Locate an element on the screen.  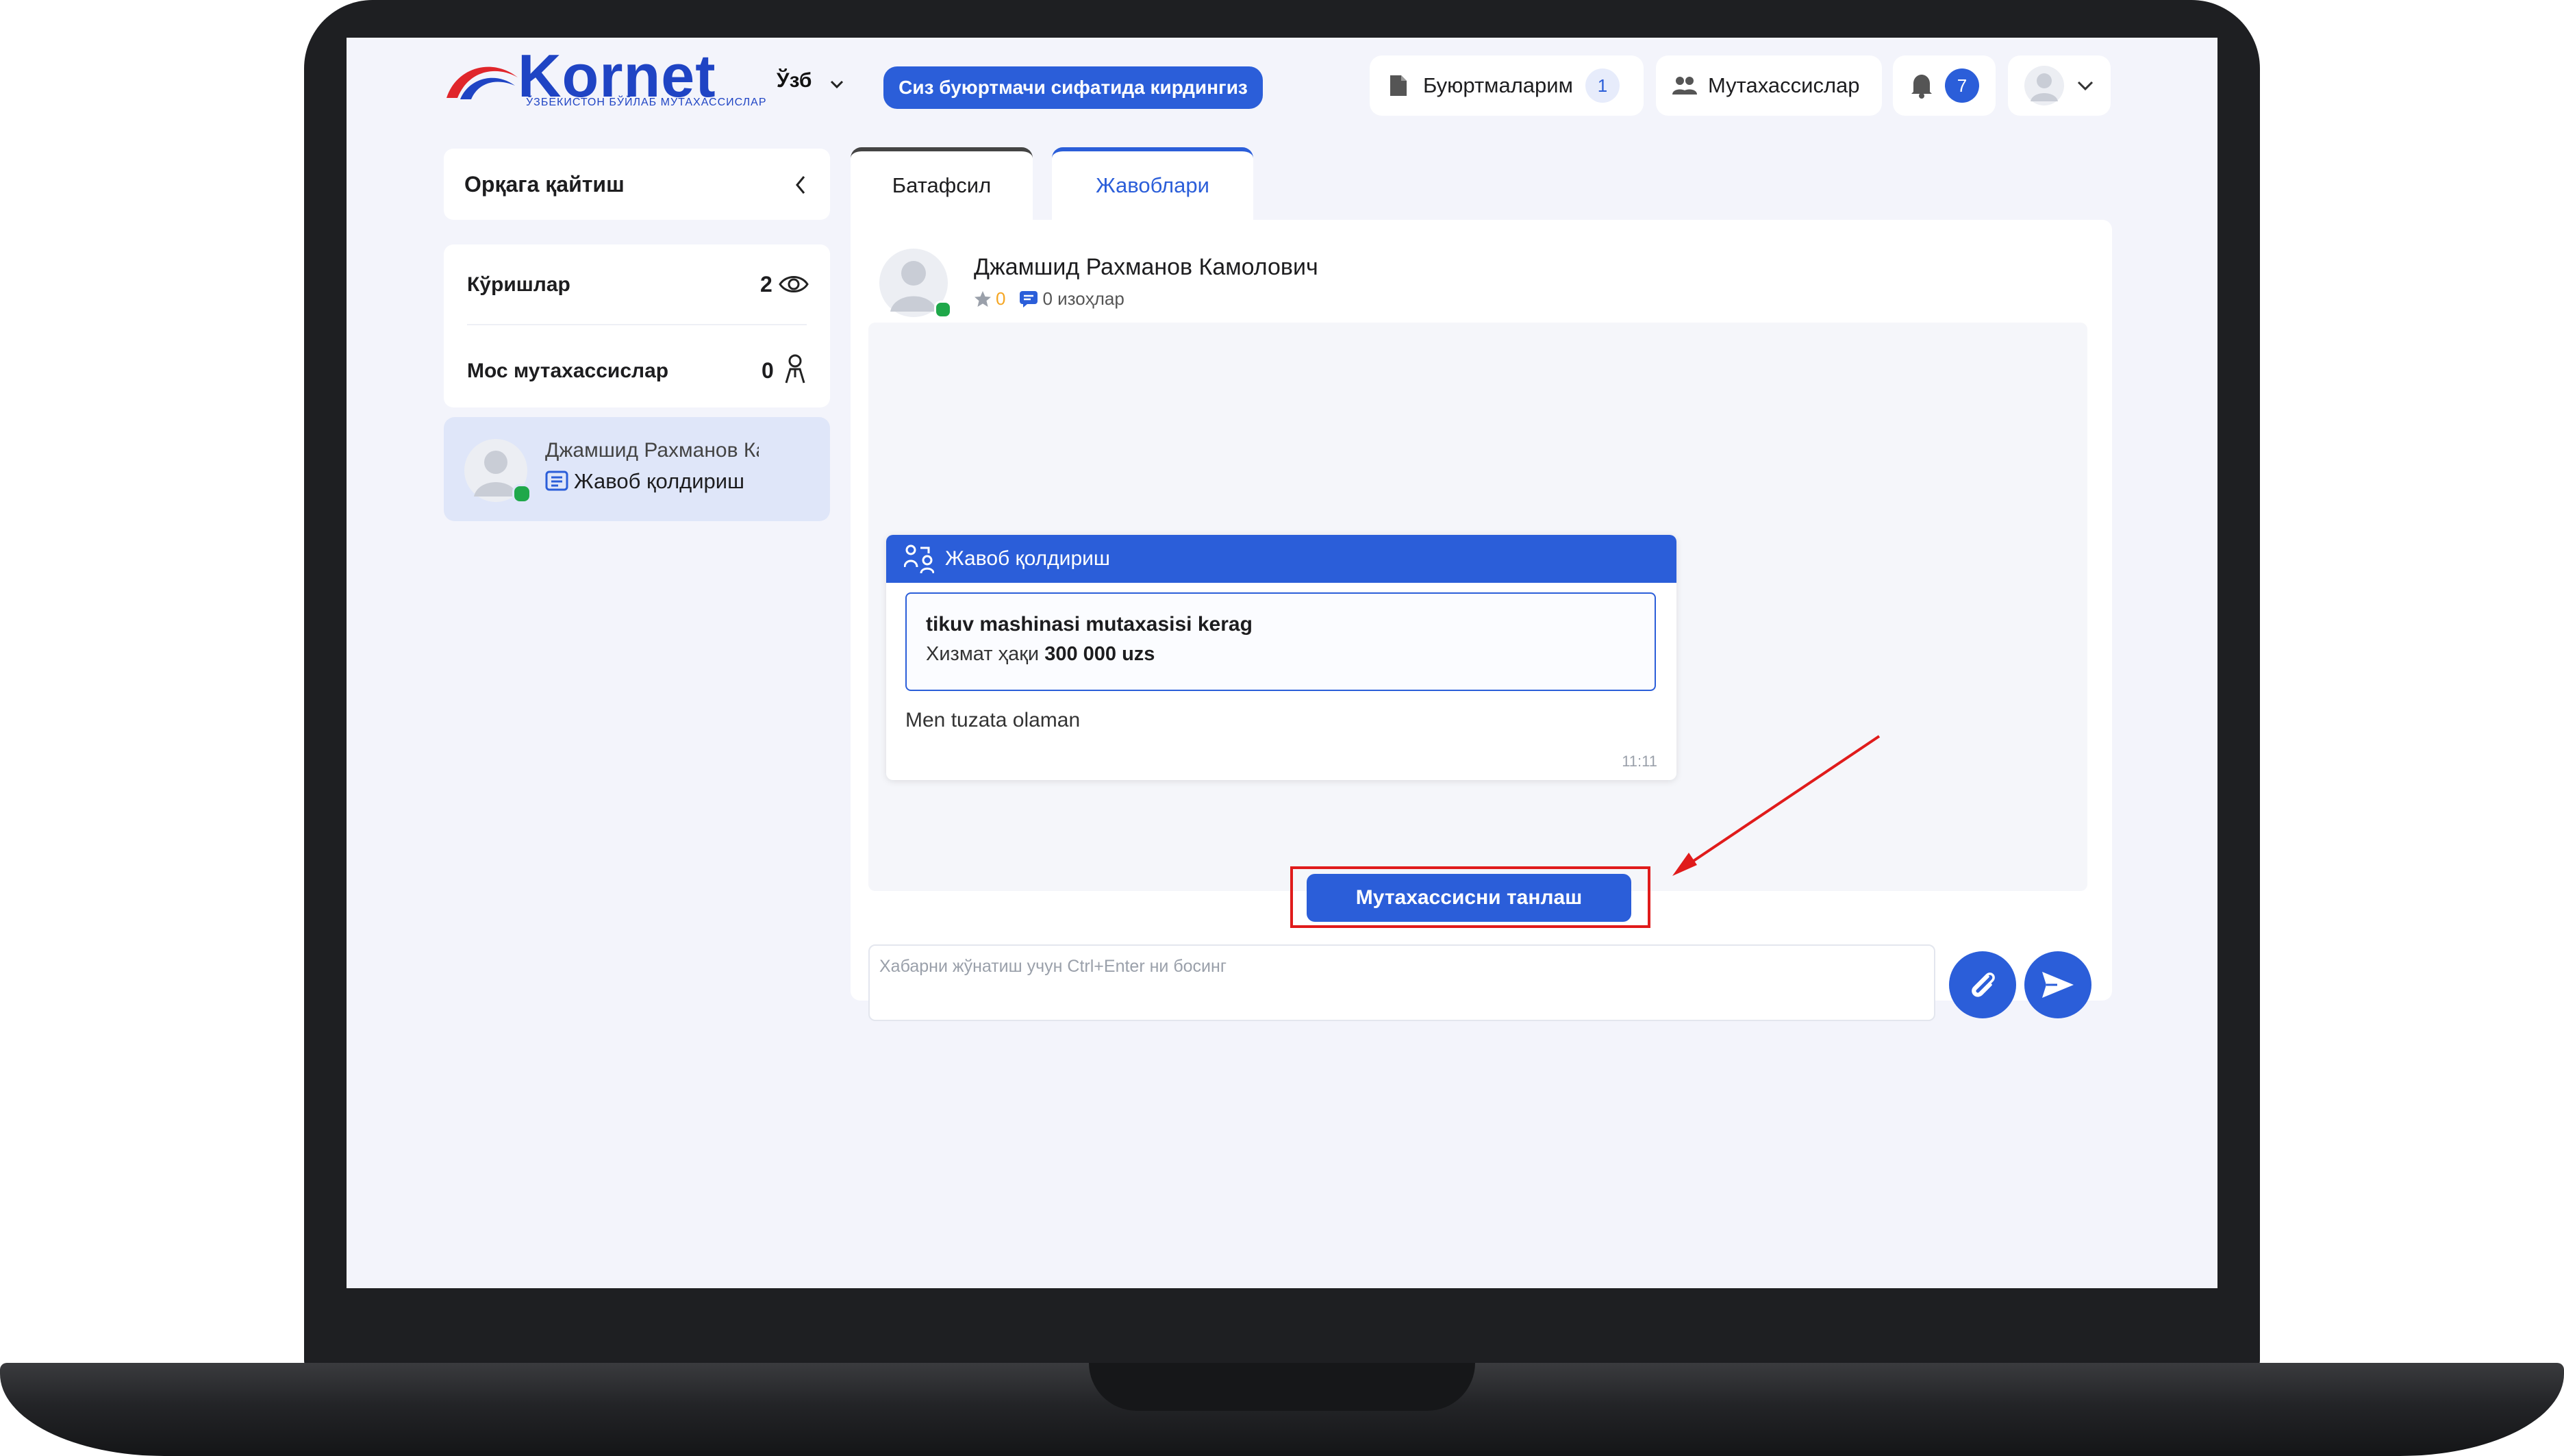
message-header: Жавоб қолдириш is located at coordinates (1281, 559).